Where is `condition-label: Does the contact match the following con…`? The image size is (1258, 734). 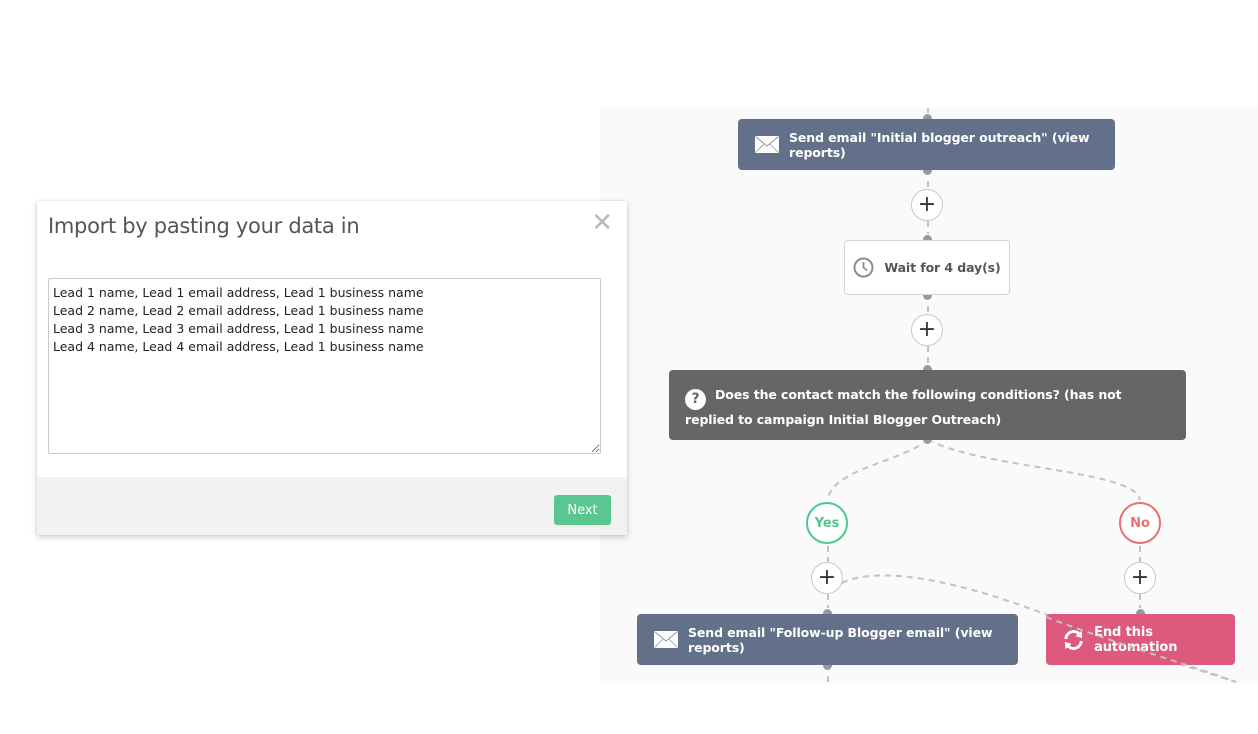 condition-label: Does the contact match the following con… is located at coordinates (903, 407).